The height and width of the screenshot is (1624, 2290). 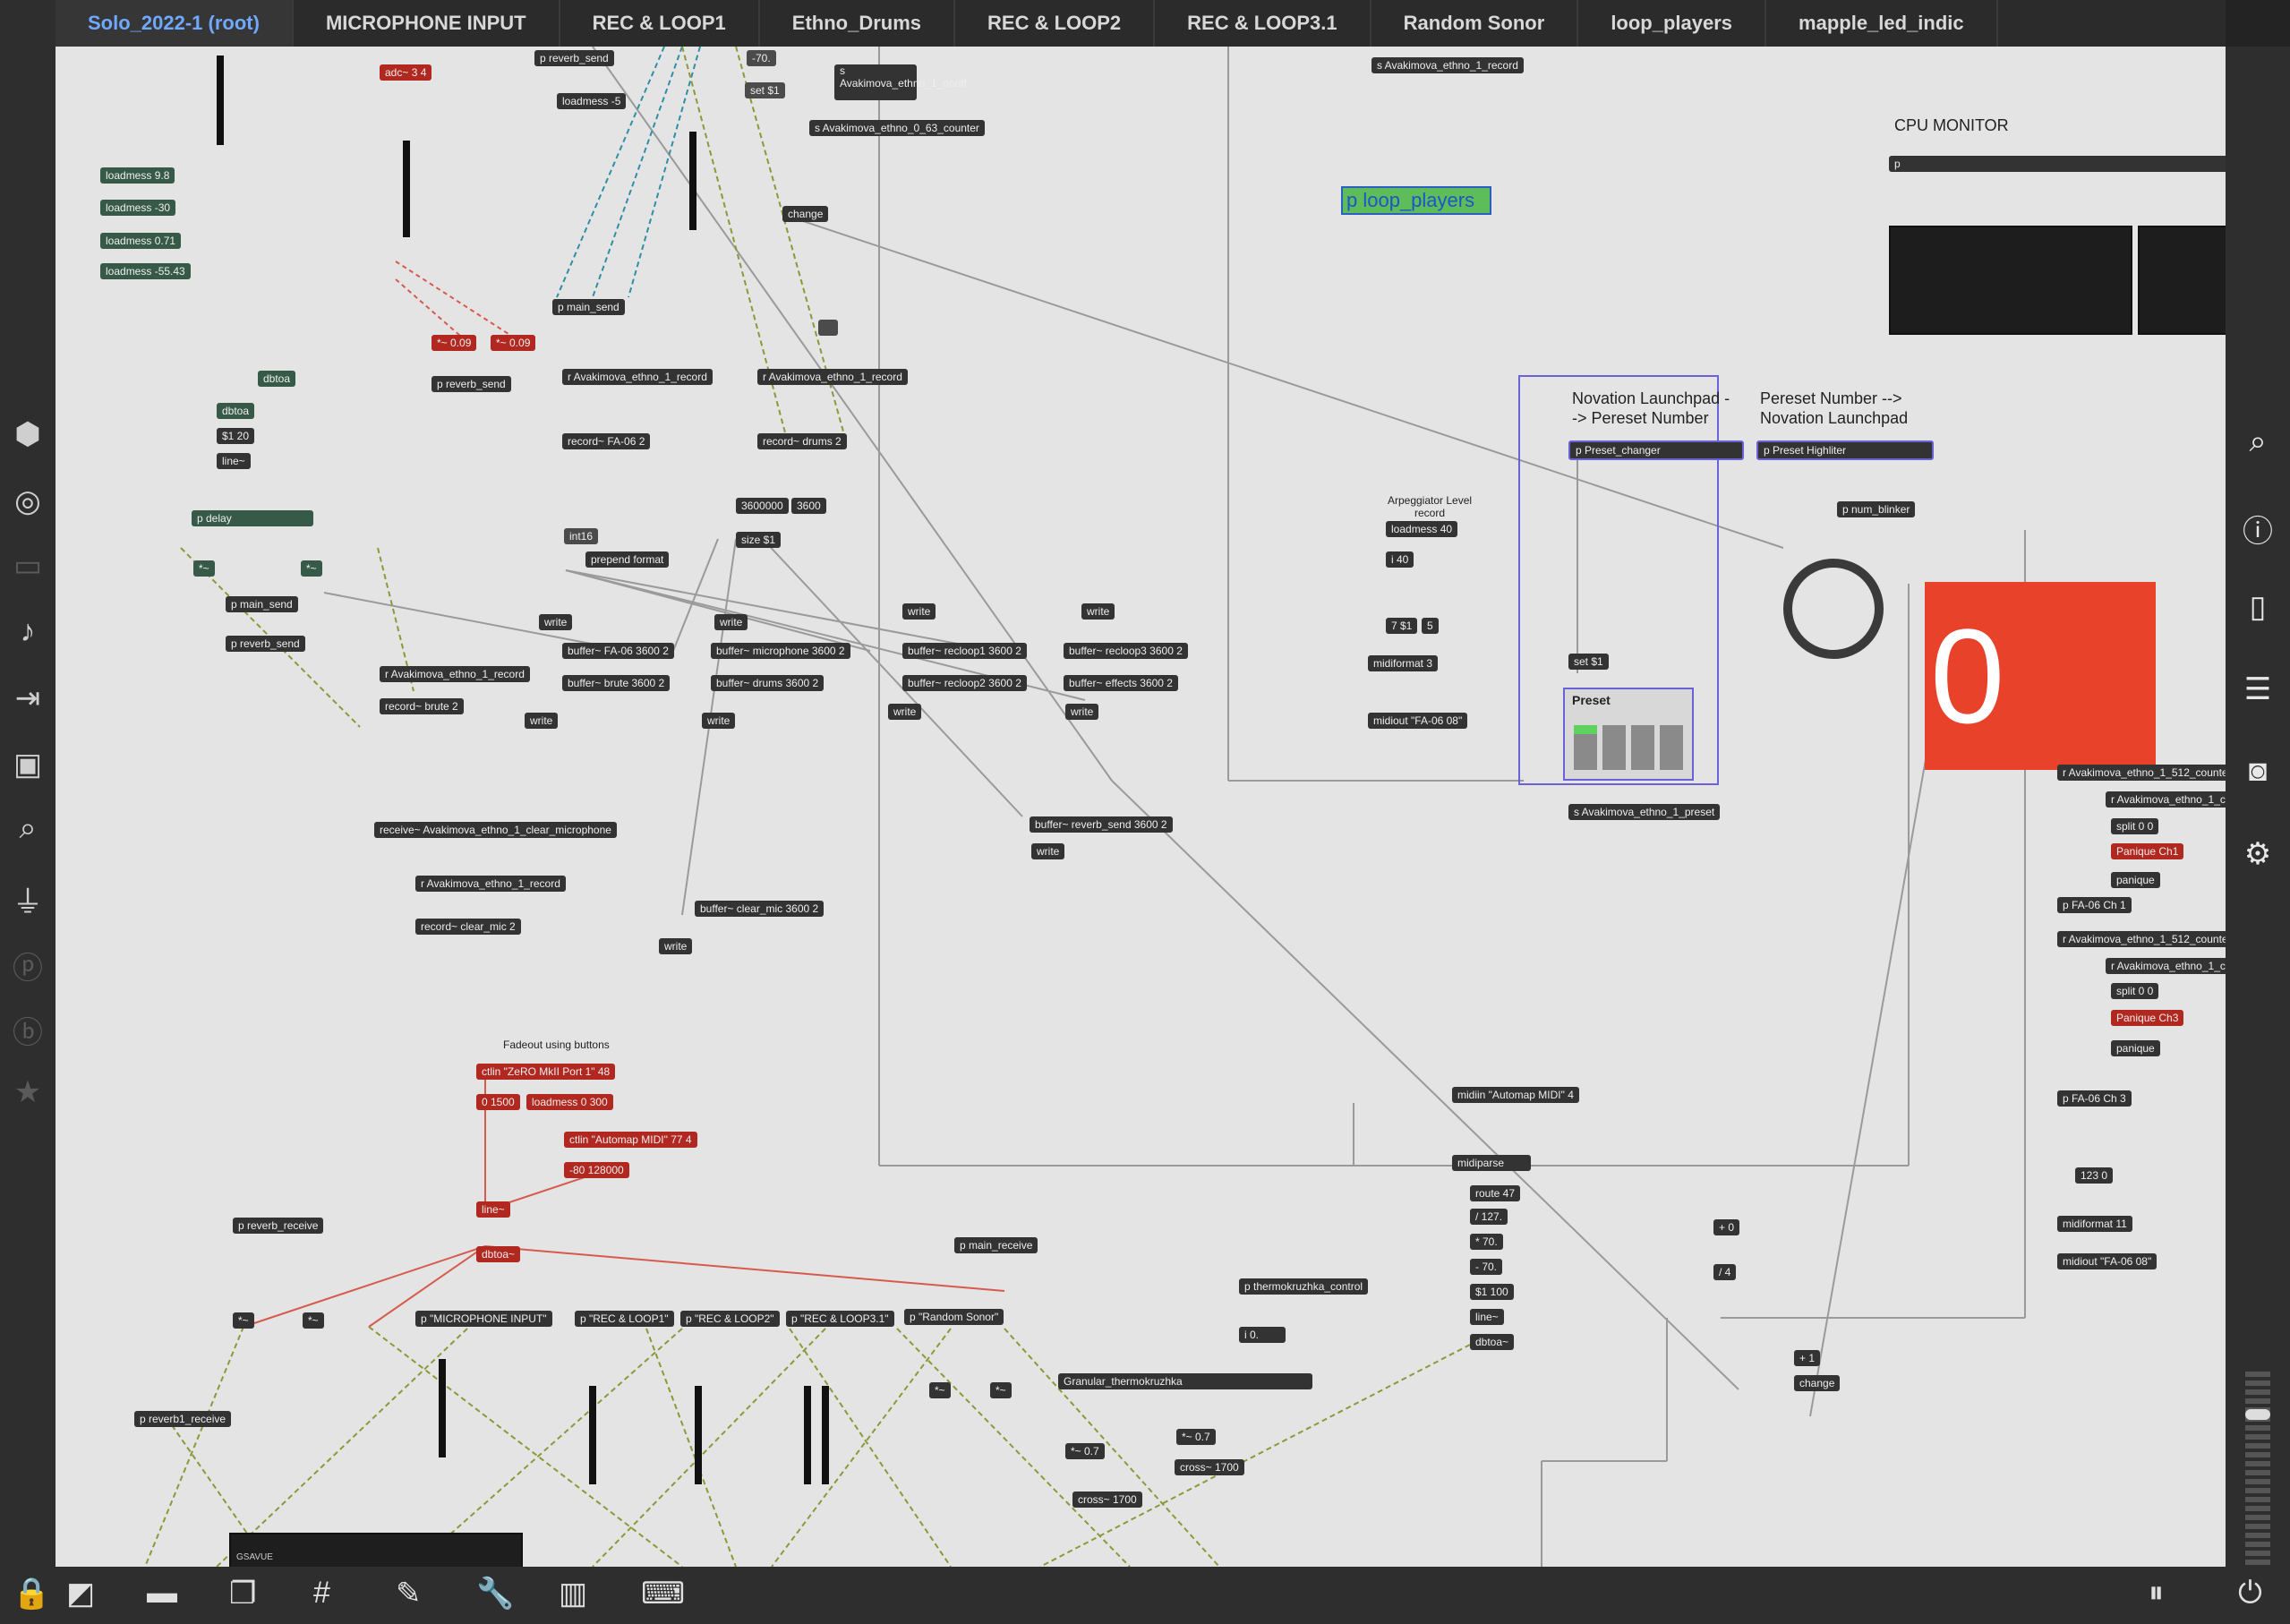 I want to click on record-object: record~ clear_mic 2, so click(x=468, y=927).